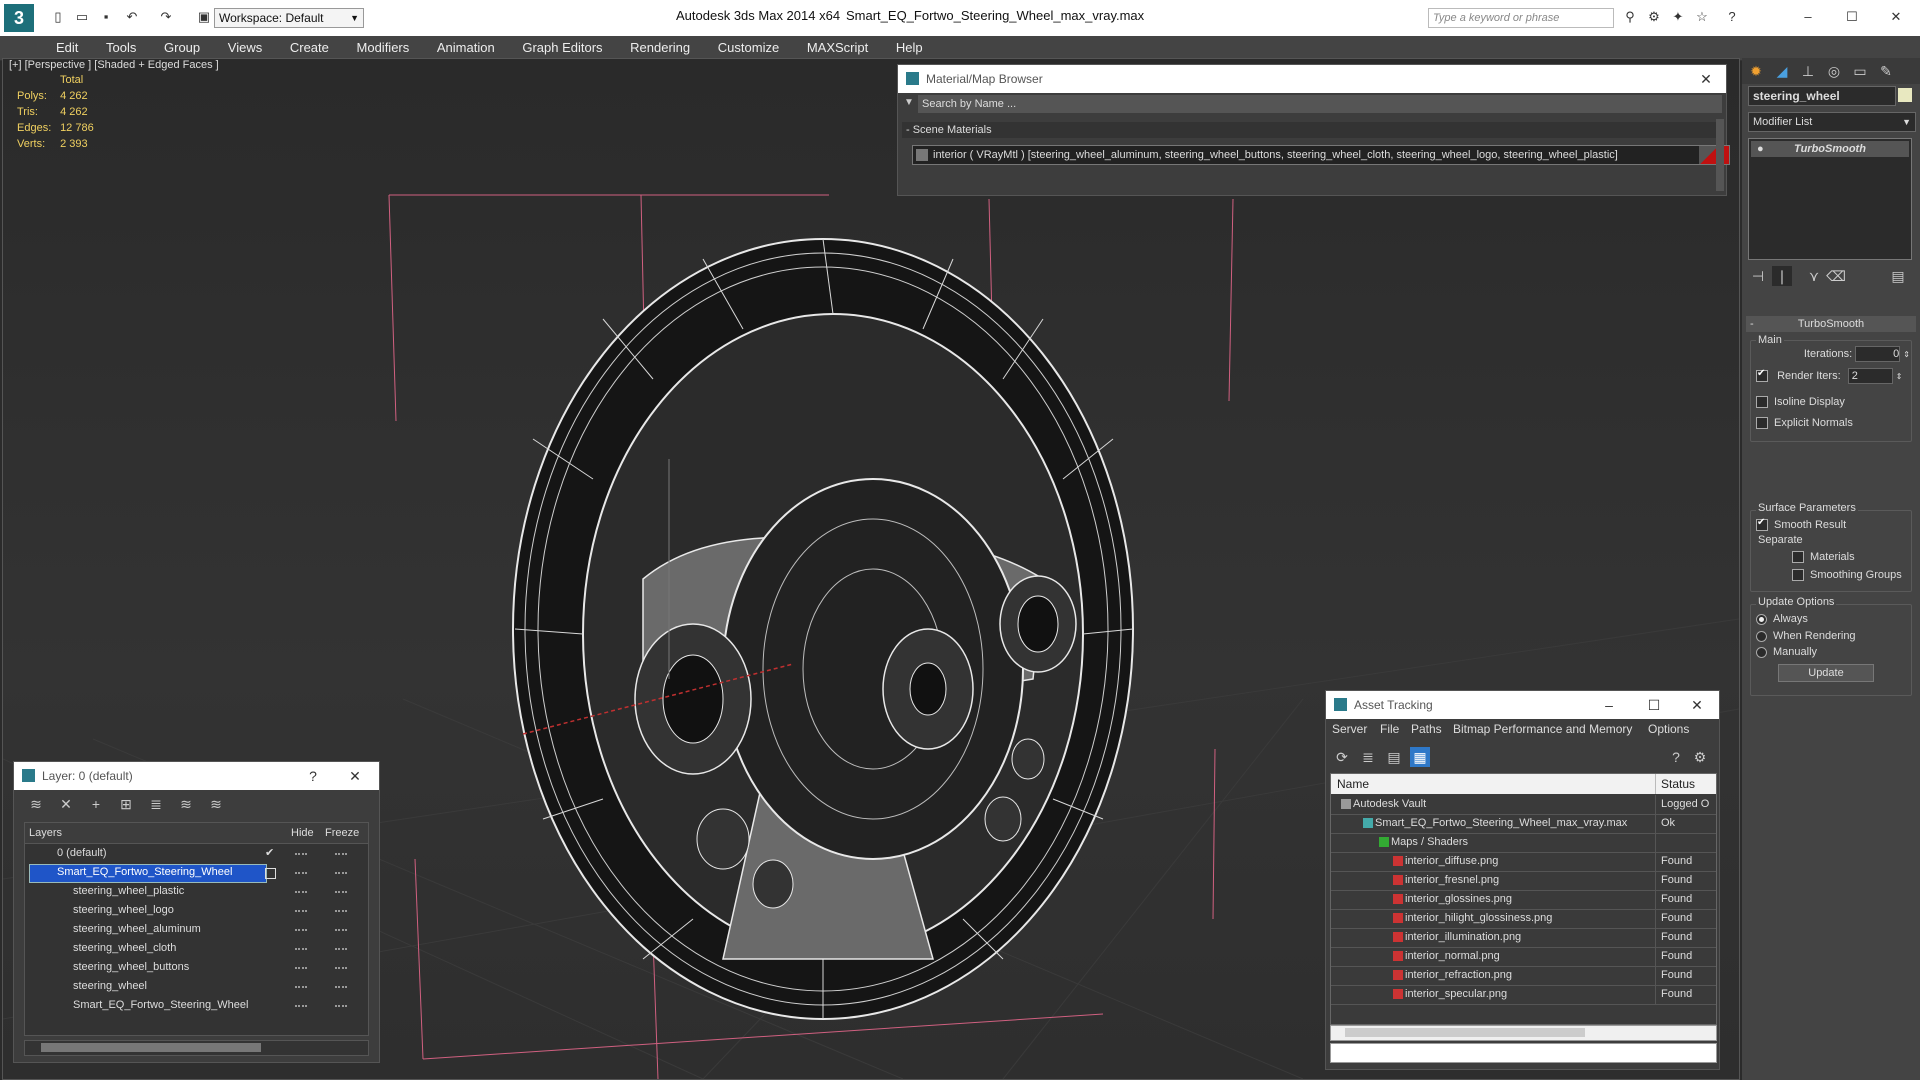 Image resolution: width=1920 pixels, height=1080 pixels. I want to click on menu-rendering: Rendering, so click(660, 45).